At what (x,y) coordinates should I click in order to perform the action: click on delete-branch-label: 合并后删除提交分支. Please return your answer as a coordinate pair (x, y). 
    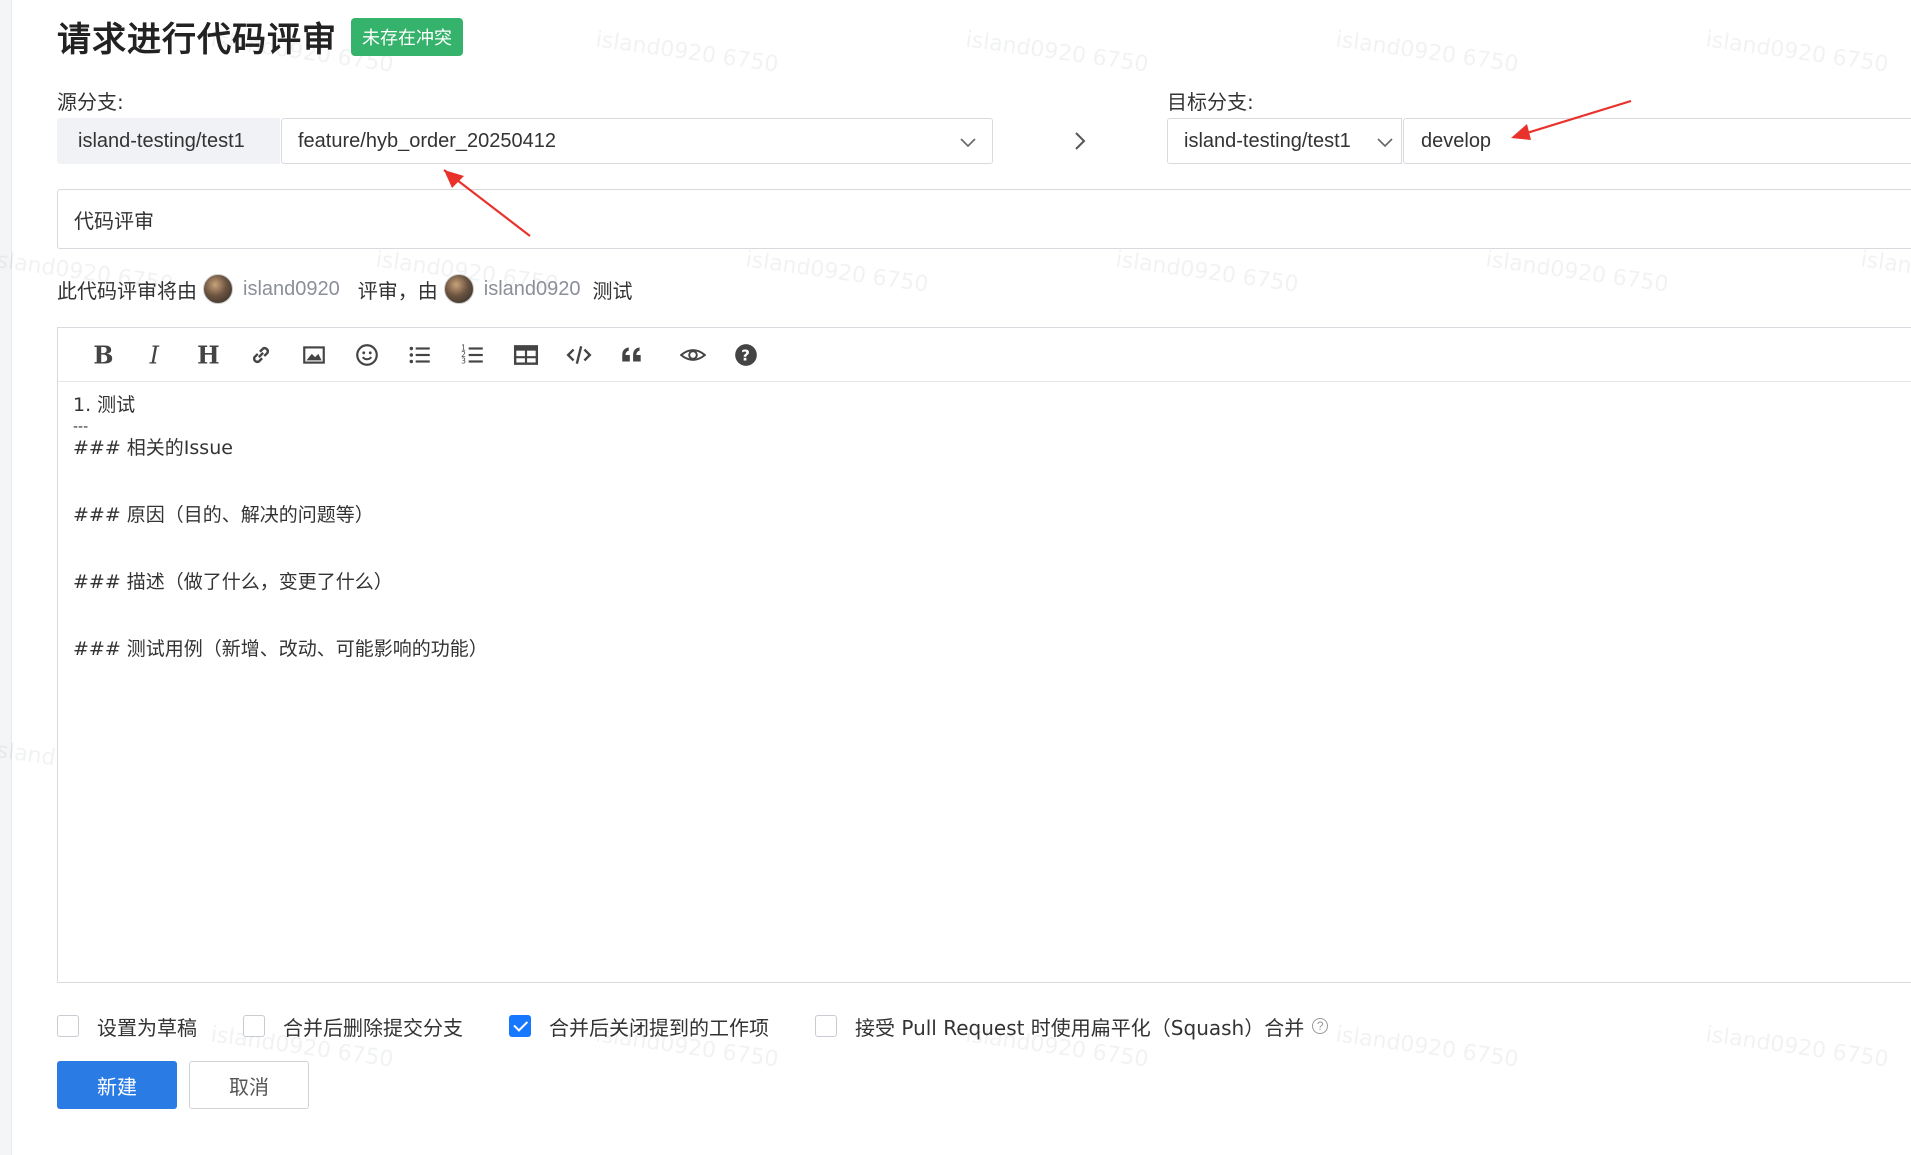
    Looking at the image, I should click on (373, 1027).